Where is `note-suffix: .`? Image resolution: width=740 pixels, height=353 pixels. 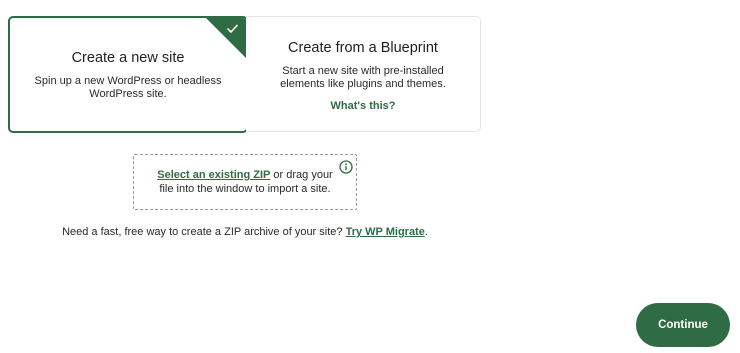 note-suffix: . is located at coordinates (426, 232).